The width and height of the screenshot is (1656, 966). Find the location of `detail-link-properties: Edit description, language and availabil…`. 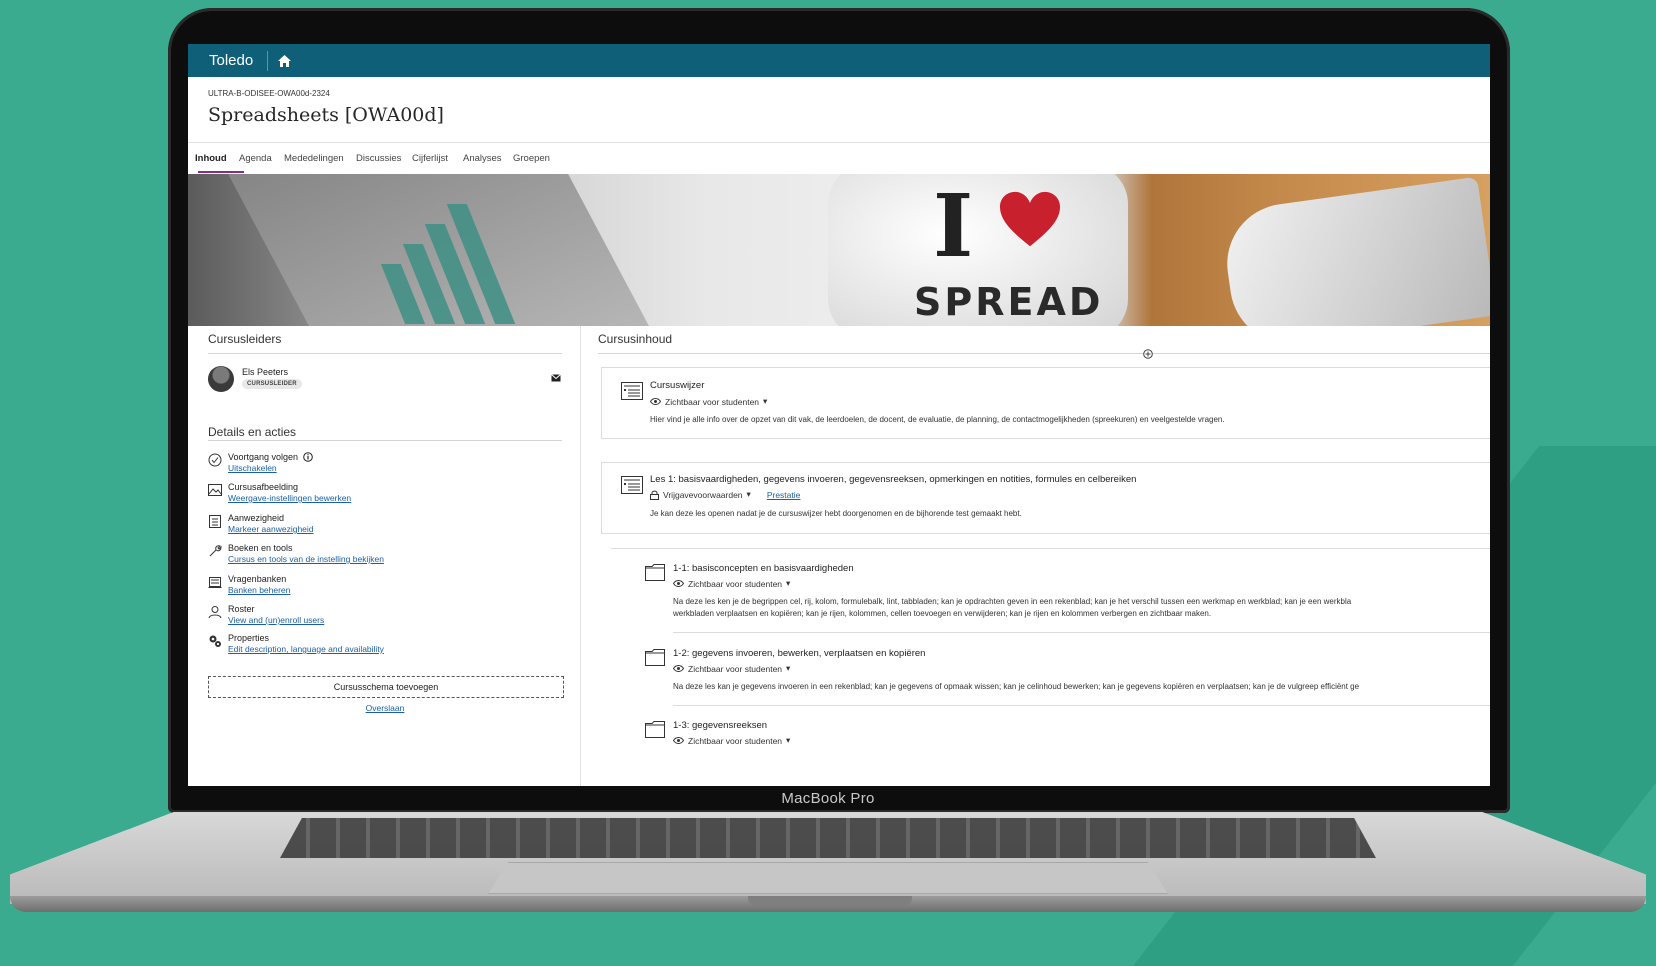

detail-link-properties: Edit description, language and availabil… is located at coordinates (306, 649).